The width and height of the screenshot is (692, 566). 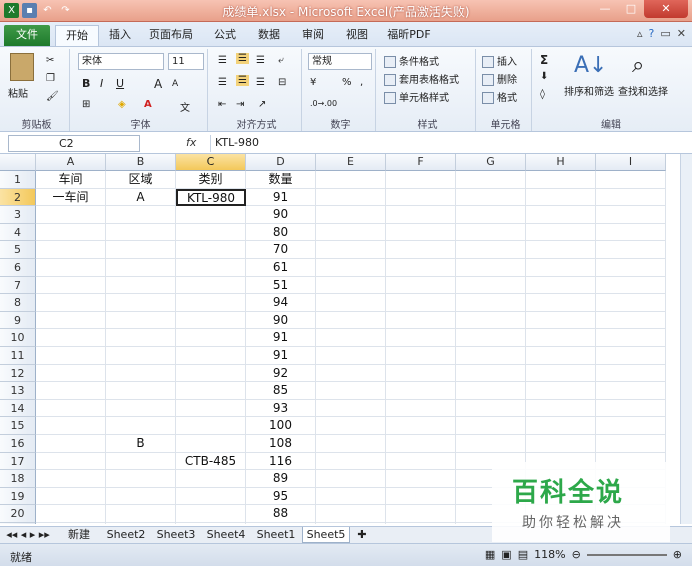 What do you see at coordinates (281, 250) in the screenshot?
I see `table-cell: 70` at bounding box center [281, 250].